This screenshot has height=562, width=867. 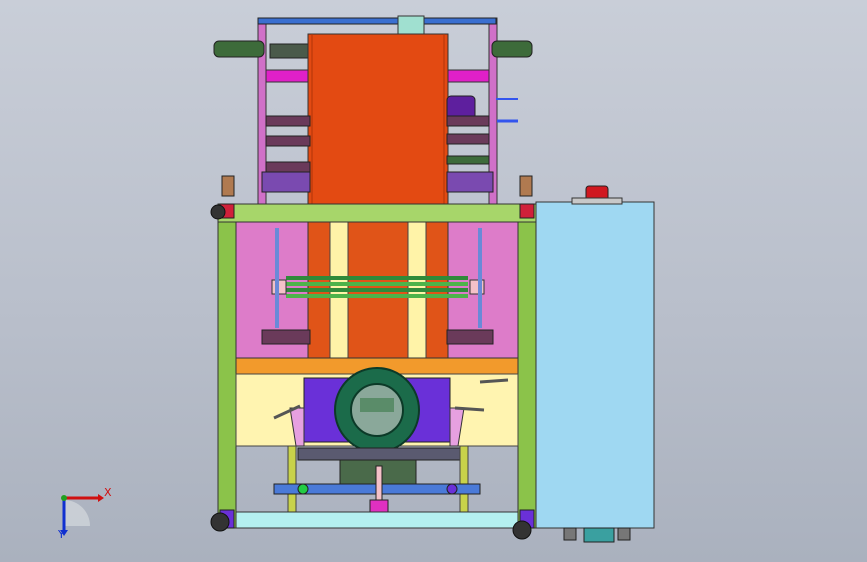 What do you see at coordinates (595, 365) in the screenshot?
I see `electrical-cabinet` at bounding box center [595, 365].